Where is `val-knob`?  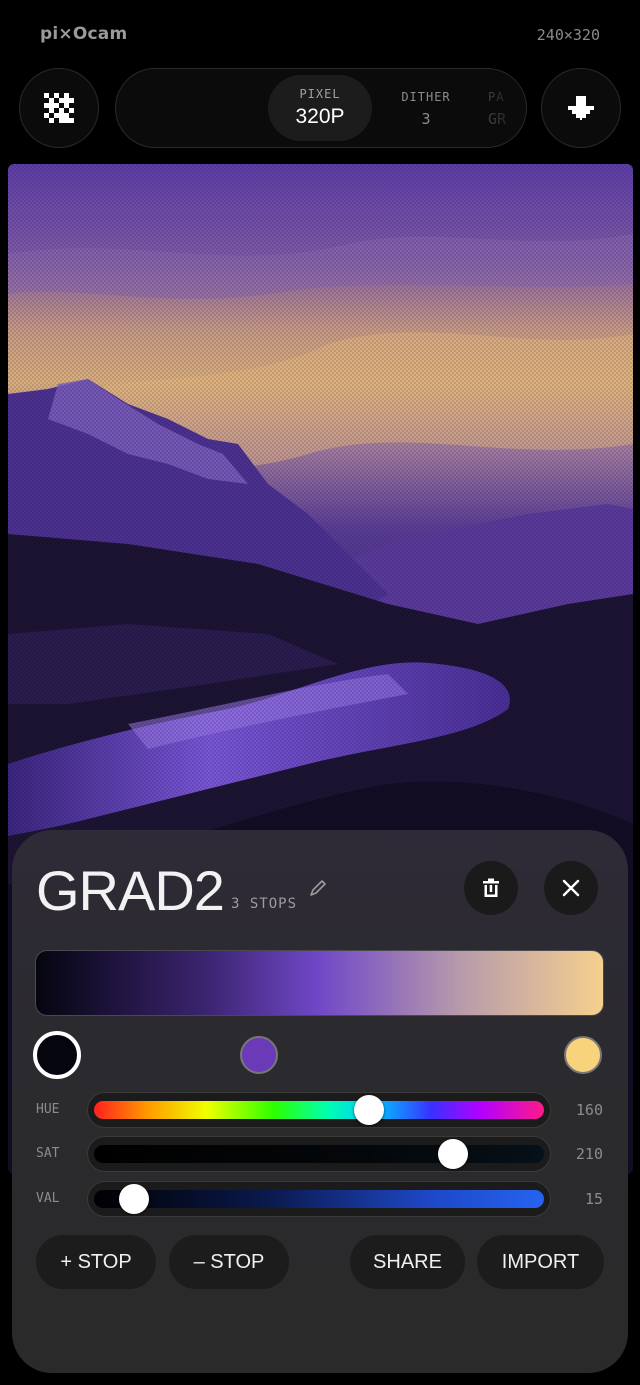
val-knob is located at coordinates (134, 1199).